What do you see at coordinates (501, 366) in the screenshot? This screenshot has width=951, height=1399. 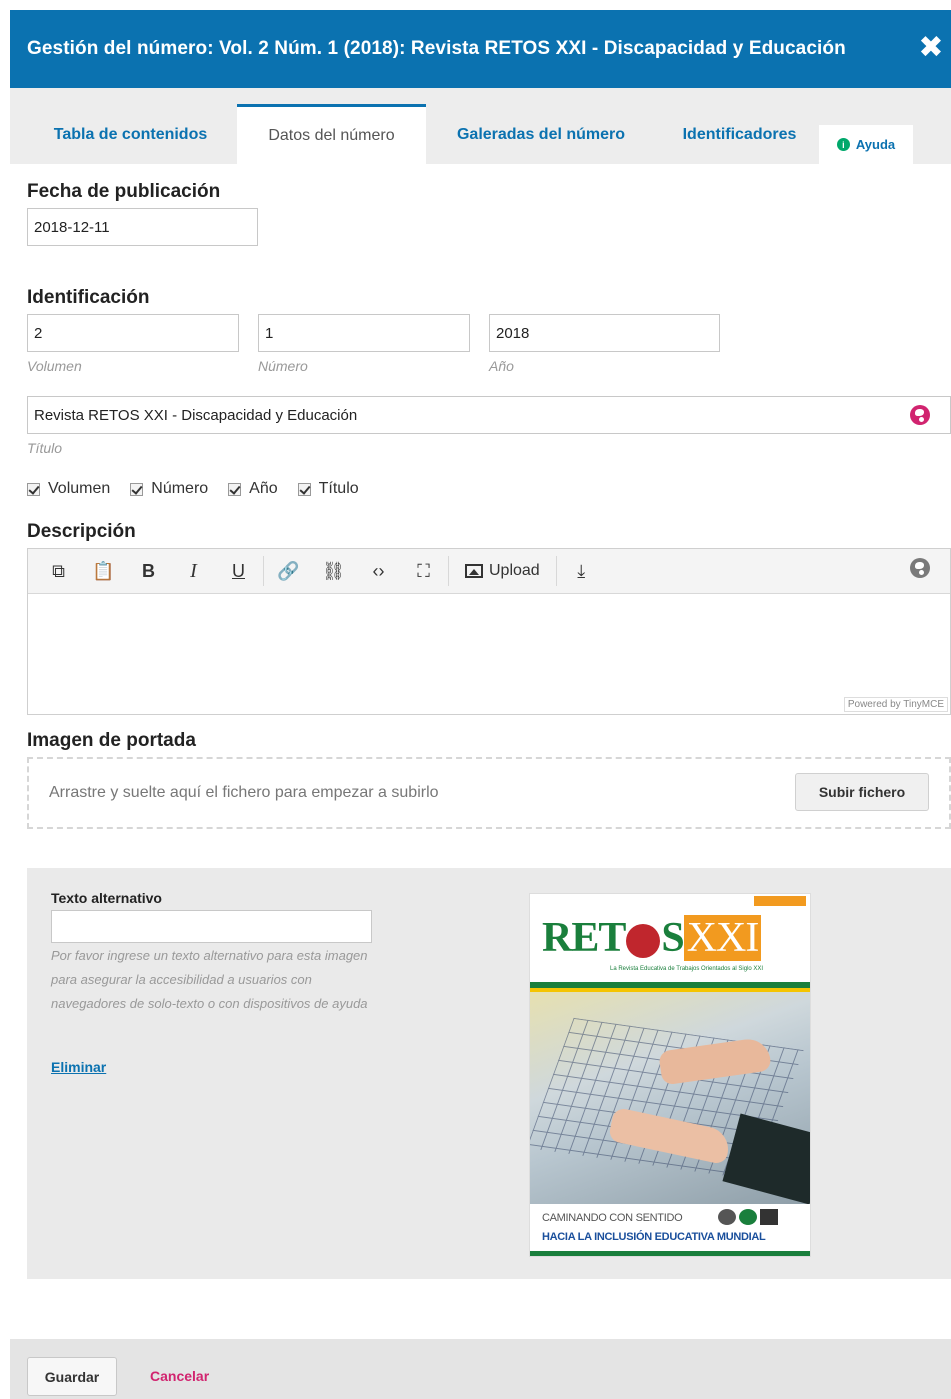 I see `year-label: Año` at bounding box center [501, 366].